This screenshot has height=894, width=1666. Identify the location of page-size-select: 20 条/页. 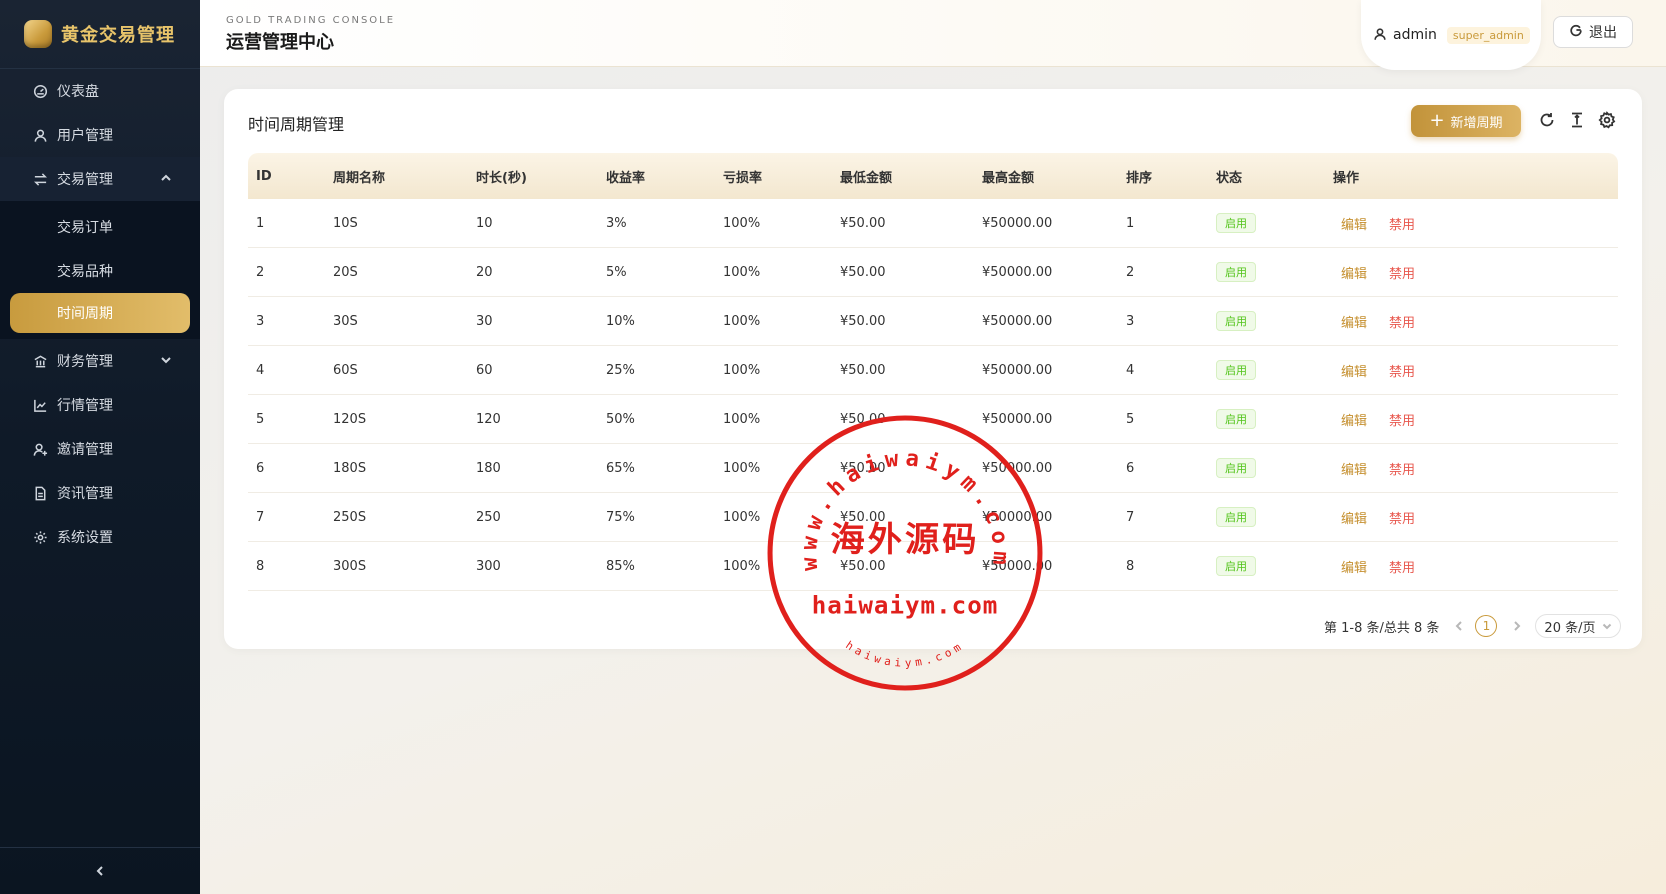
(1578, 626).